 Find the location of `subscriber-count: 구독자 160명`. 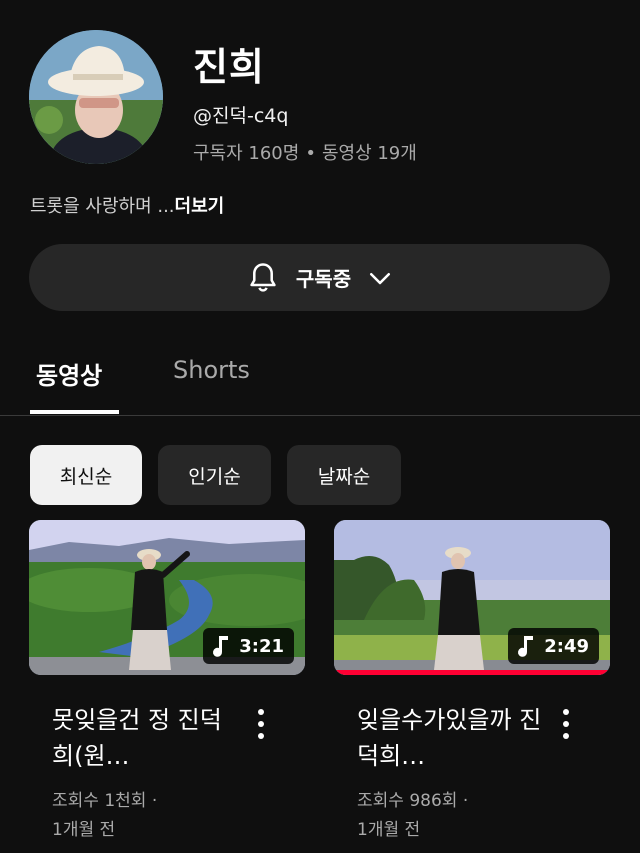

subscriber-count: 구독자 160명 is located at coordinates (246, 153).